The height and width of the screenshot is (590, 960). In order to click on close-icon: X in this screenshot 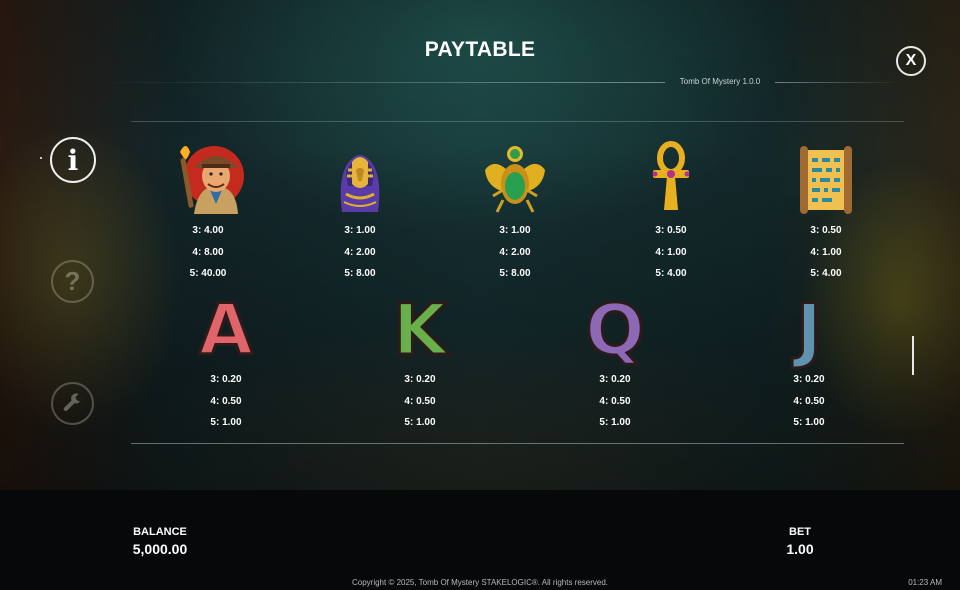, I will do `click(911, 60)`.